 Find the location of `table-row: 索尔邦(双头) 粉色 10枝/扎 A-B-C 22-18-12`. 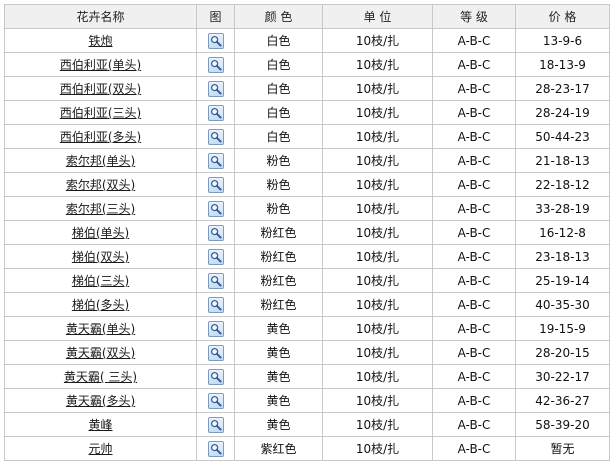

table-row: 索尔邦(双头) 粉色 10枝/扎 A-B-C 22-18-12 is located at coordinates (307, 184).